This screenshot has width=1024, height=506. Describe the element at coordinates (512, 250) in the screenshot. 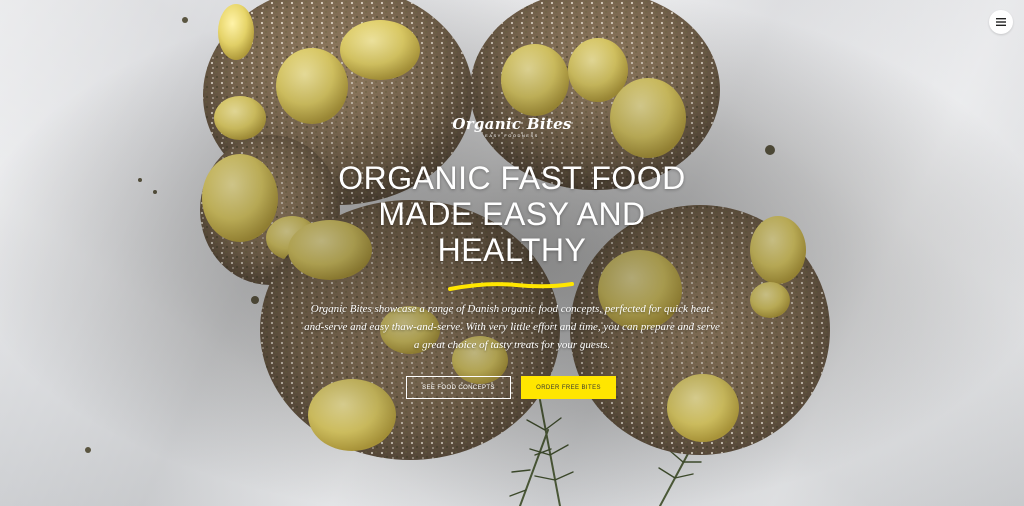

I see `headline-line-3: HEALTHY` at that location.